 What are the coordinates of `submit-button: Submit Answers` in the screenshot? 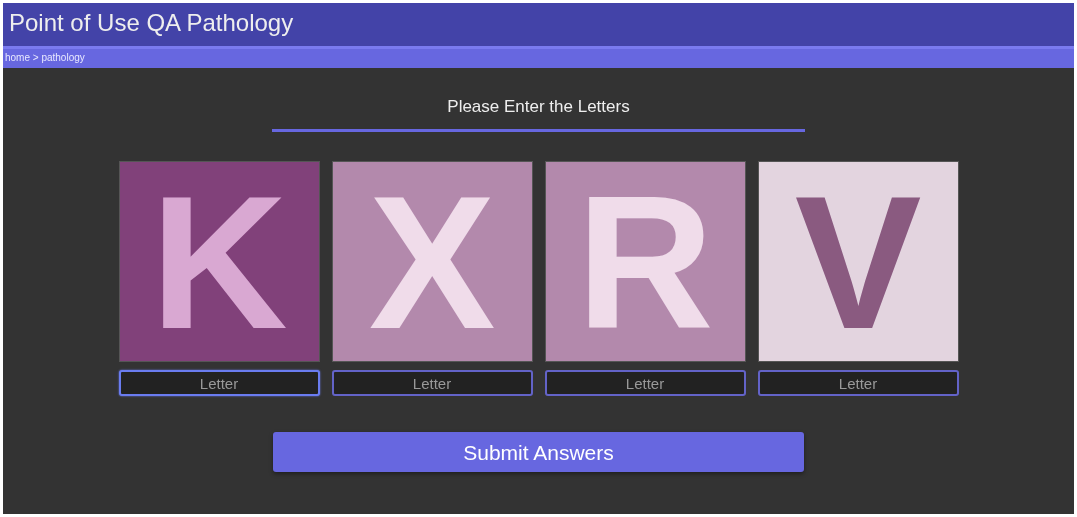 It's located at (538, 452).